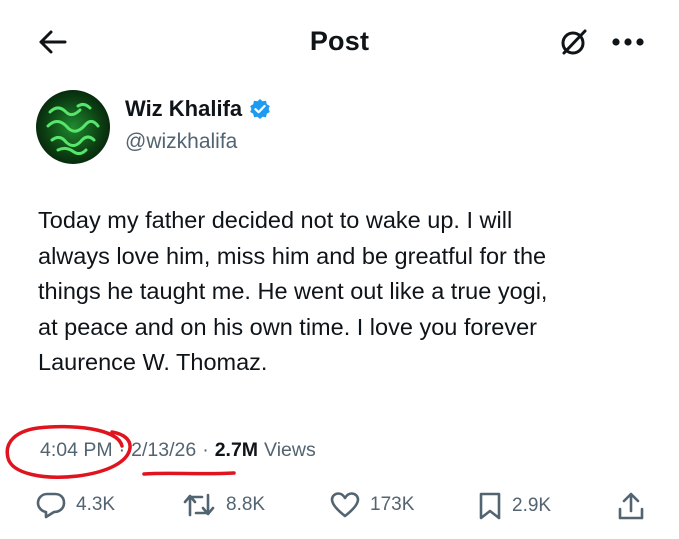  Describe the element at coordinates (490, 506) in the screenshot. I see `bookmark-icon` at that location.